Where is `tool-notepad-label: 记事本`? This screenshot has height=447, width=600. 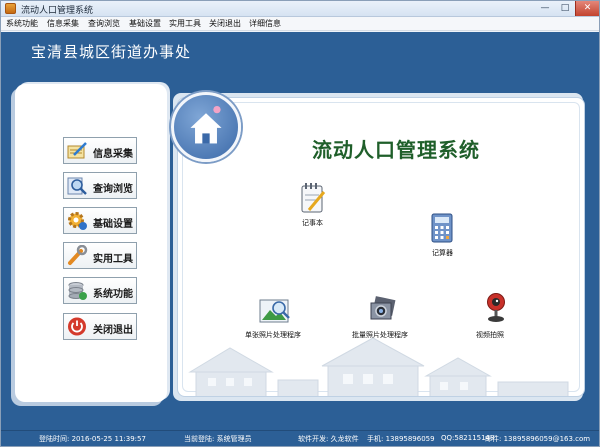 tool-notepad-label: 记事本 is located at coordinates (312, 223).